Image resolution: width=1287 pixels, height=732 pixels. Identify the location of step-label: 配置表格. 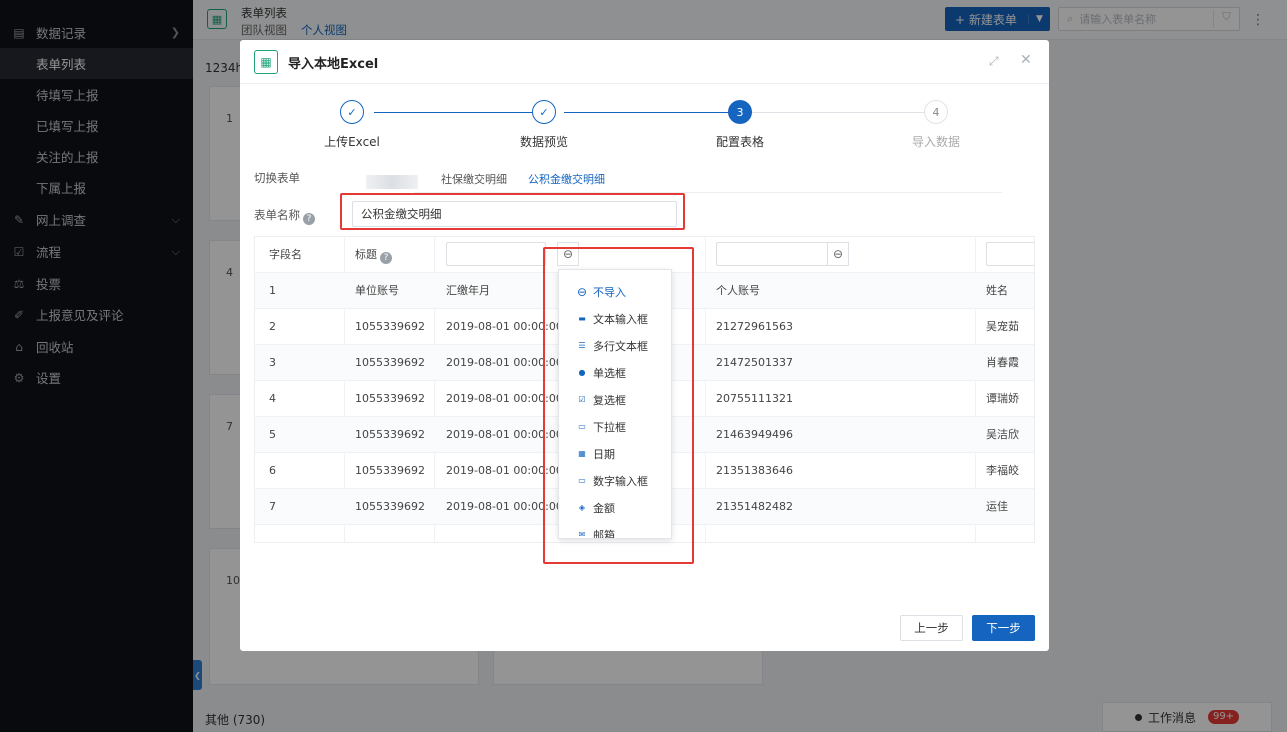
(739, 142).